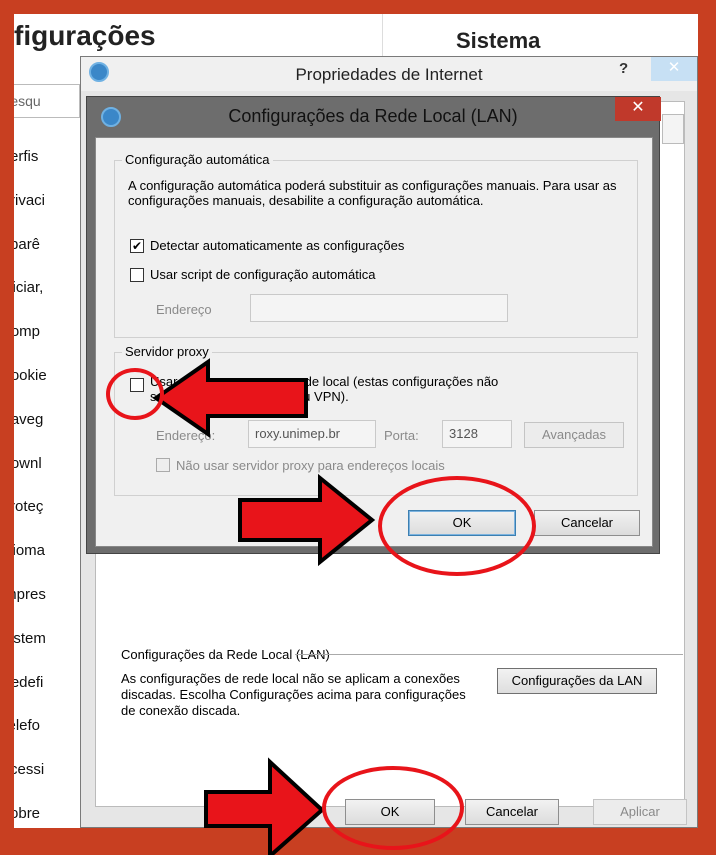  Describe the element at coordinates (457, 526) in the screenshot. I see `highlight-ring-lan-ok` at that location.